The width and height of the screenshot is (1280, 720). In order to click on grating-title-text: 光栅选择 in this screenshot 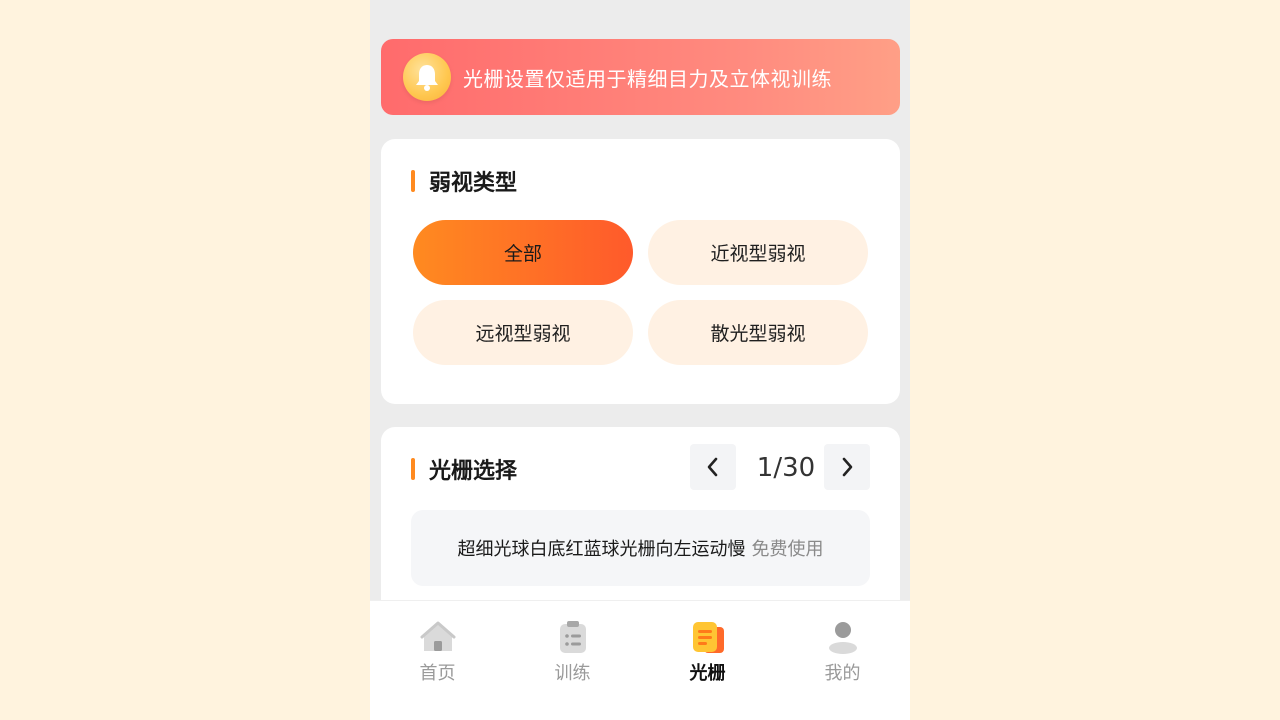, I will do `click(473, 471)`.